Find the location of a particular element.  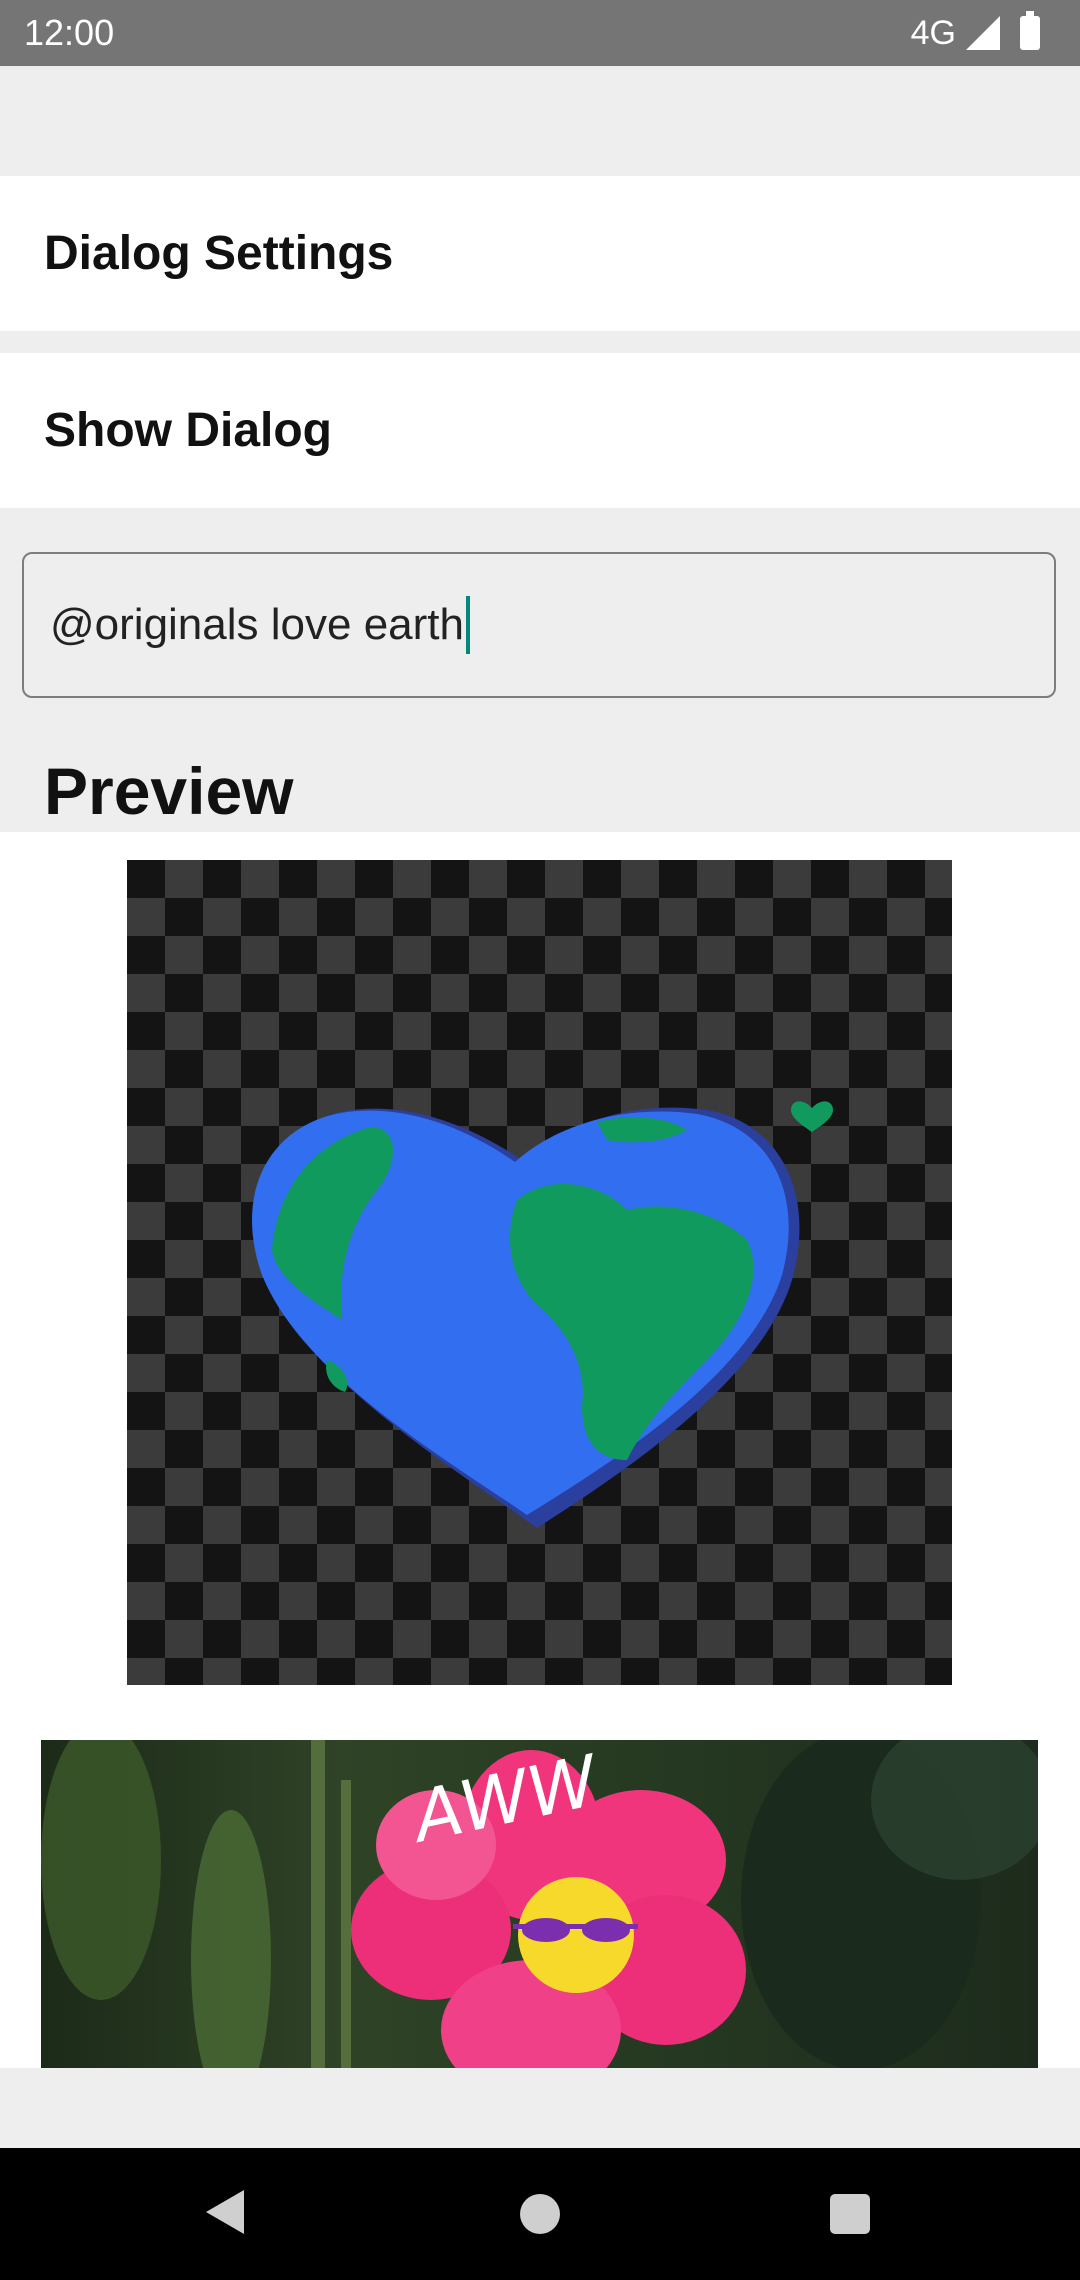

aww-flower-gif: AWW is located at coordinates (539, 1904).